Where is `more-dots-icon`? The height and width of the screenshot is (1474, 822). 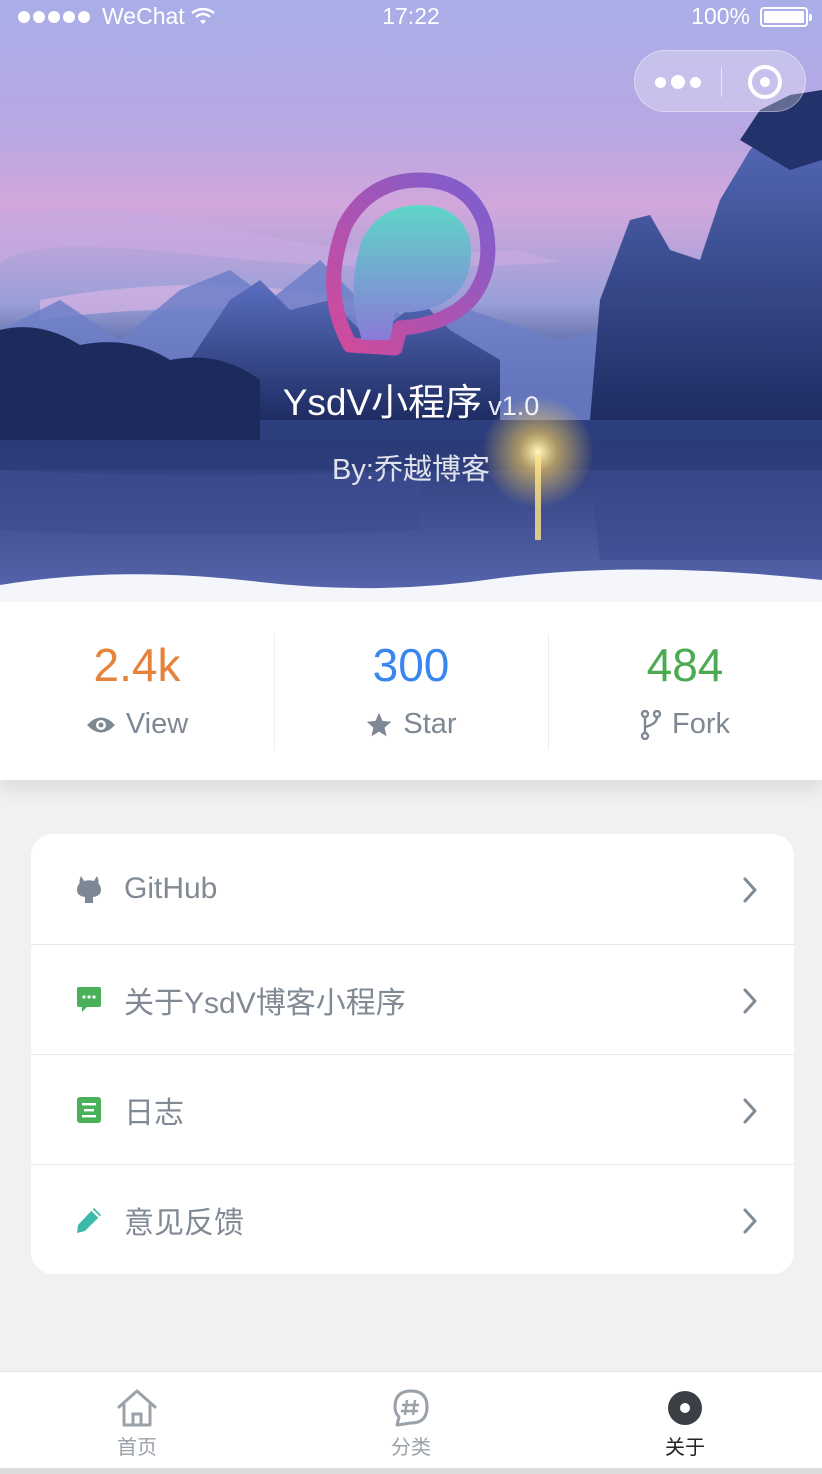 more-dots-icon is located at coordinates (678, 82).